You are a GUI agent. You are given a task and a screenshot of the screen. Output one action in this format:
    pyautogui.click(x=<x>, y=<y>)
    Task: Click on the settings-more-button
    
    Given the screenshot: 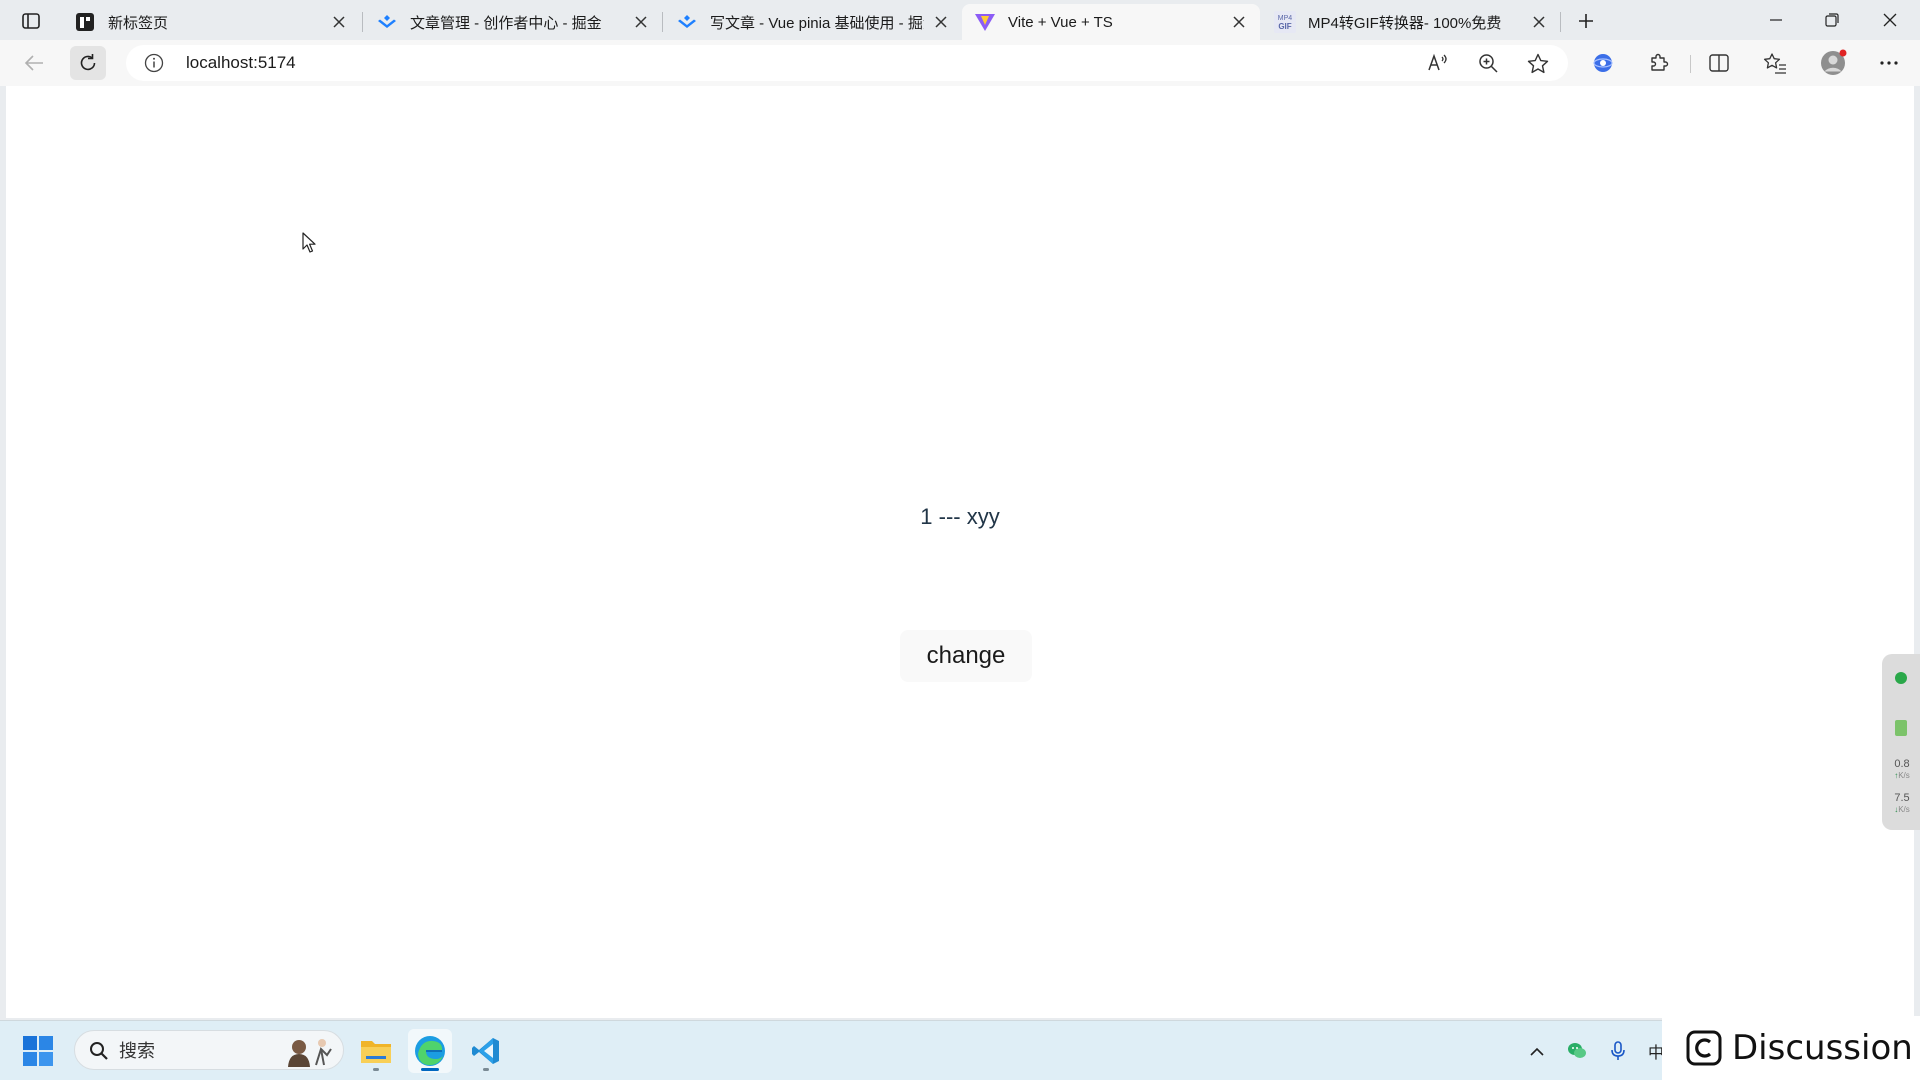 What is the action you would take?
    pyautogui.click(x=1889, y=63)
    